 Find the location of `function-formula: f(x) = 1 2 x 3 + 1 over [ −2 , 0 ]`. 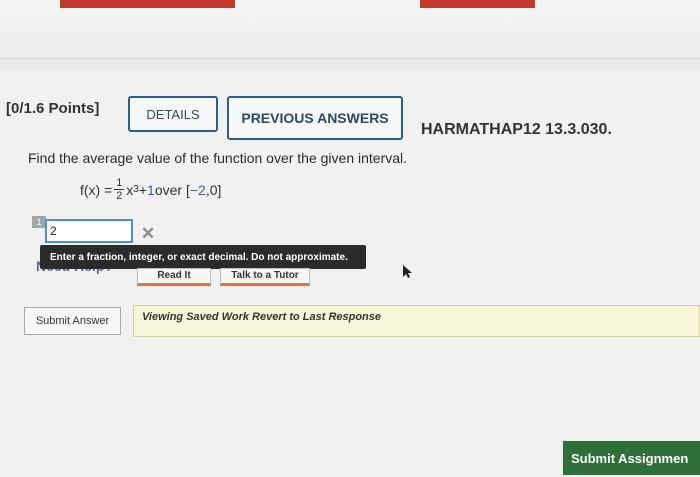

function-formula: f(x) = 1 2 x 3 + 1 over [ −2 , 0 ] is located at coordinates (150, 189).